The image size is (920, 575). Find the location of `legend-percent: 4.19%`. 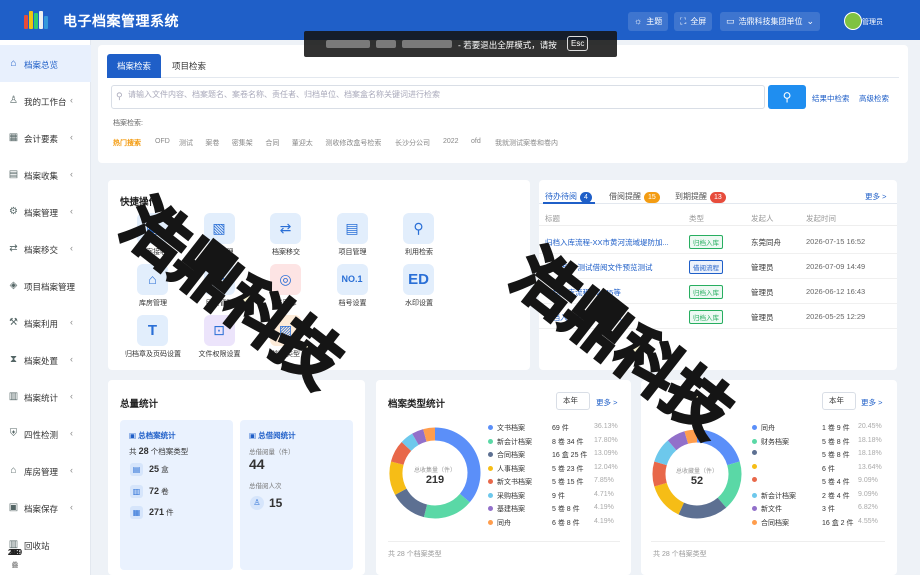

legend-percent: 4.19% is located at coordinates (604, 521).